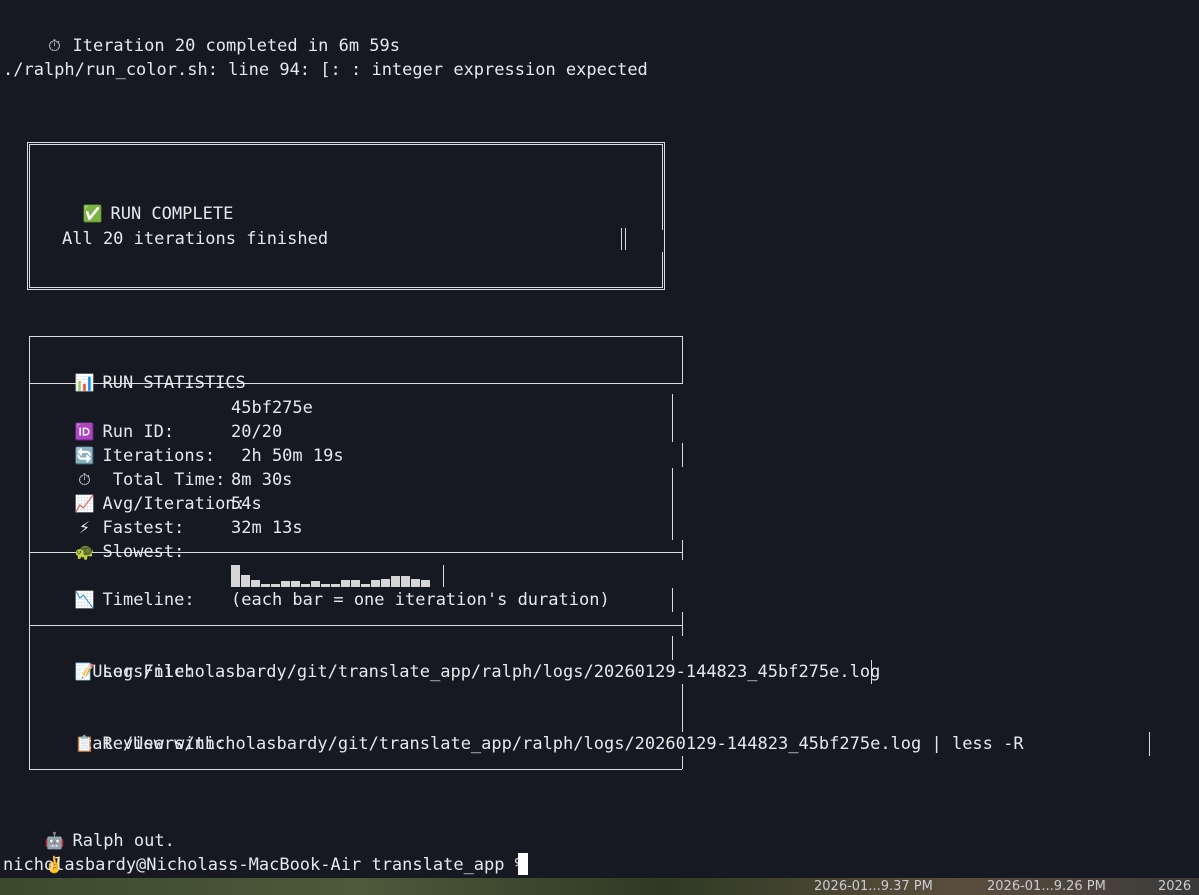  I want to click on desktop-file-label: 2026, so click(1174, 886).